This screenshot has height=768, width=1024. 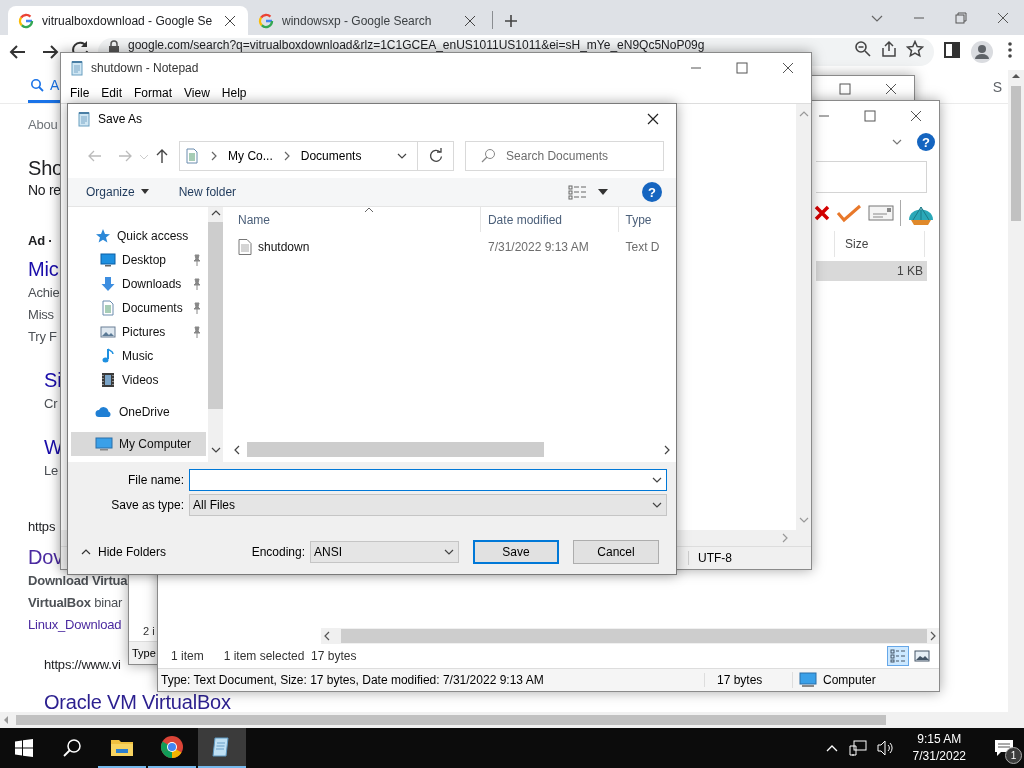 I want to click on menu-item: File, so click(x=80, y=93).